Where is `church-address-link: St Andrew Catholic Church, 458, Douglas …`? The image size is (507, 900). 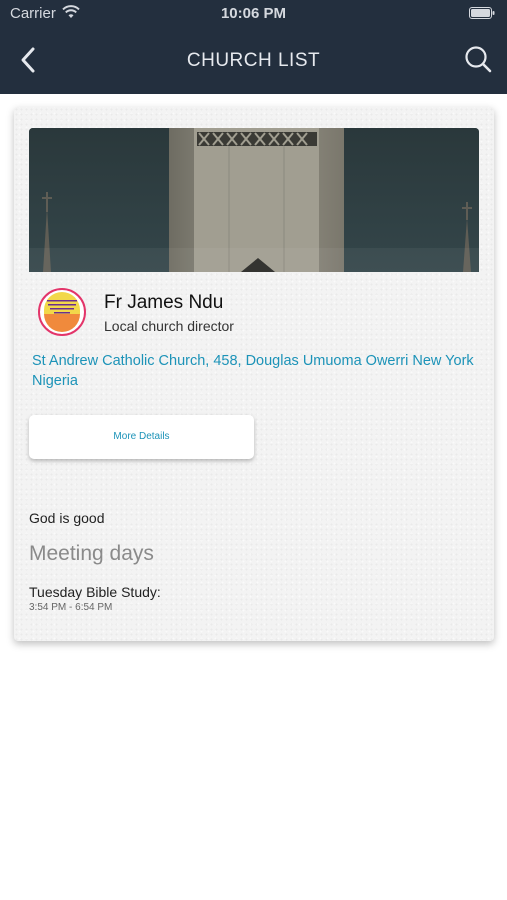
church-address-link: St Andrew Catholic Church, 458, Douglas … is located at coordinates (254, 371).